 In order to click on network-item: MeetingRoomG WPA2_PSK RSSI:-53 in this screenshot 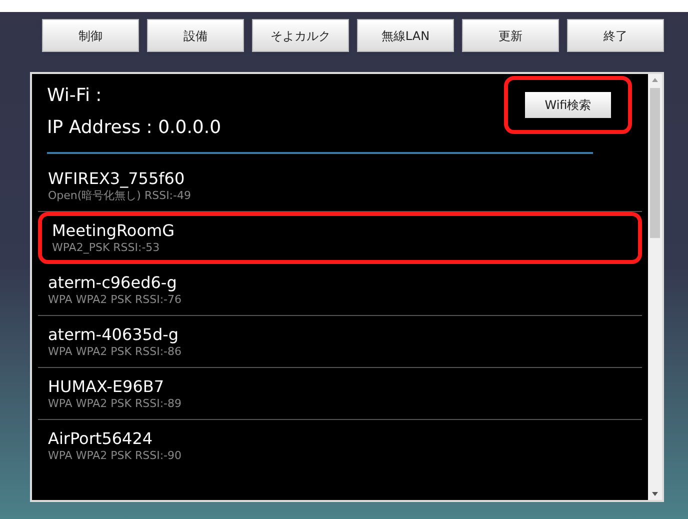, I will do `click(340, 238)`.